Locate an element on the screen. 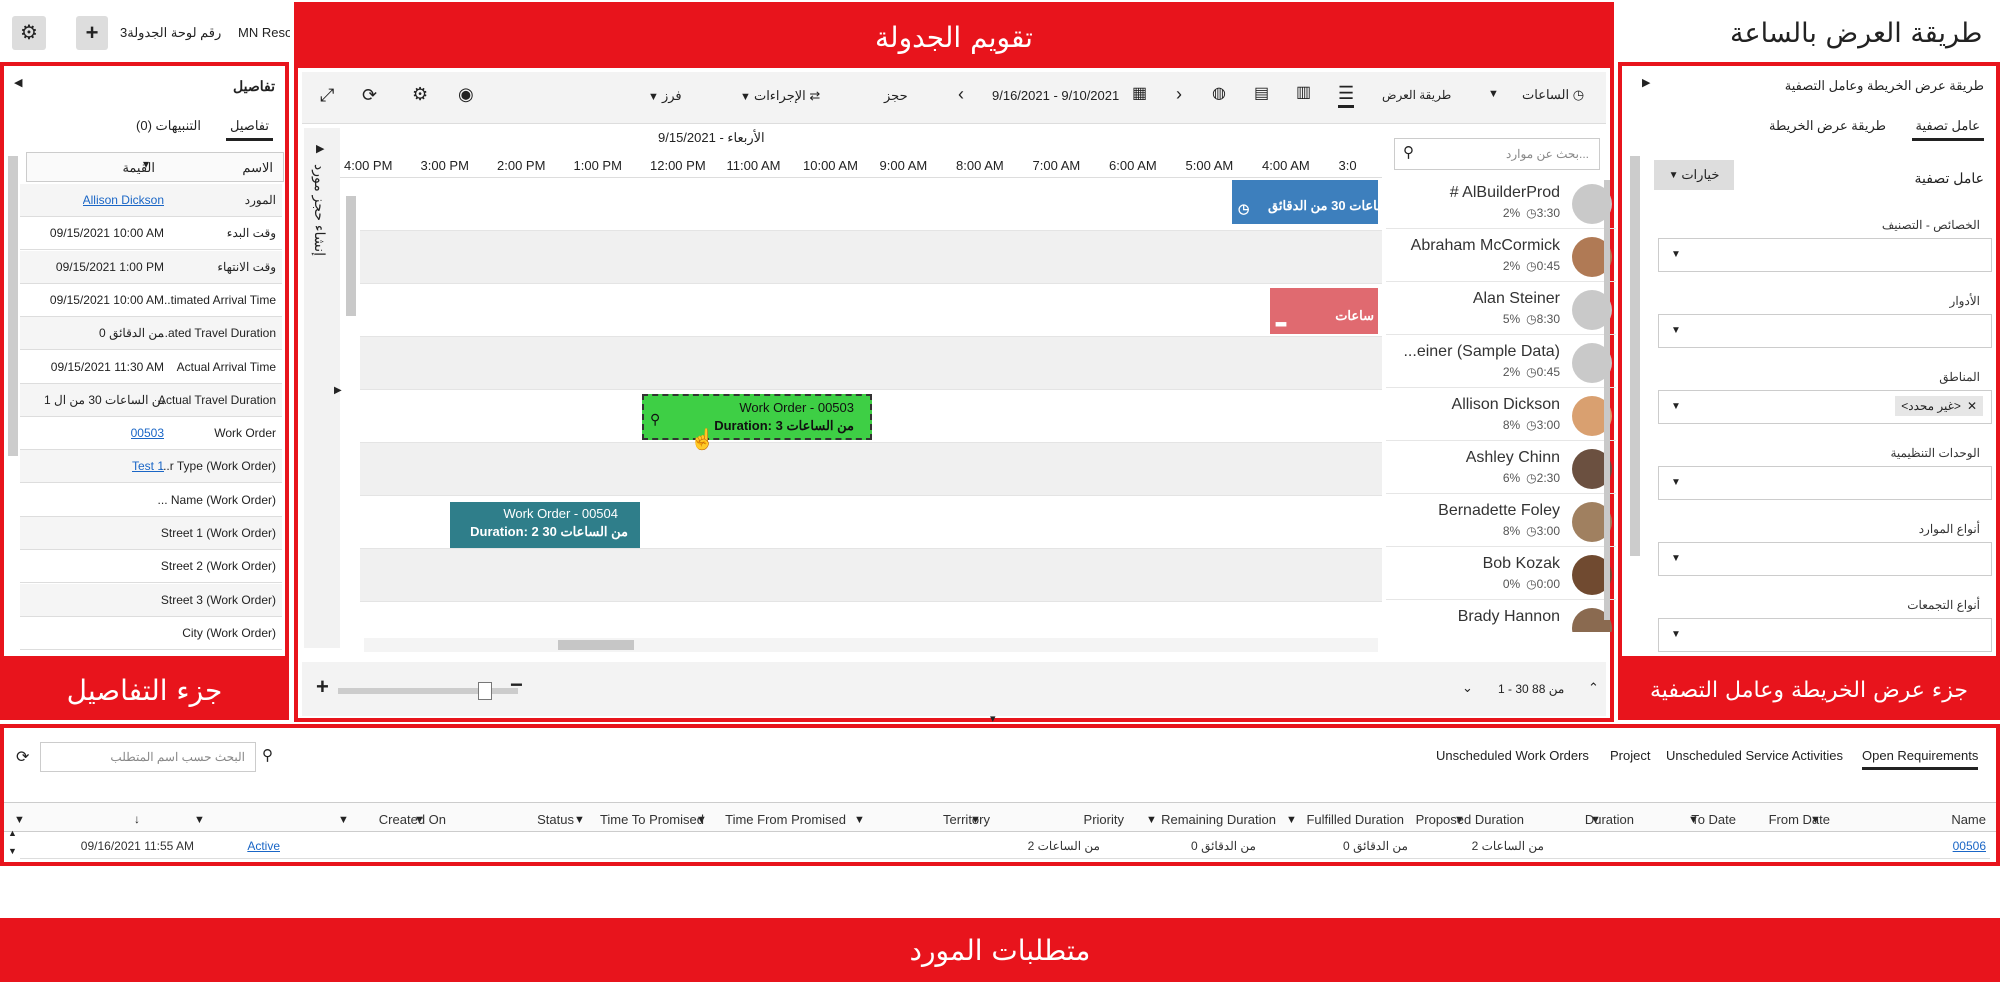 The image size is (2000, 995). tab-project: Project is located at coordinates (1630, 755).